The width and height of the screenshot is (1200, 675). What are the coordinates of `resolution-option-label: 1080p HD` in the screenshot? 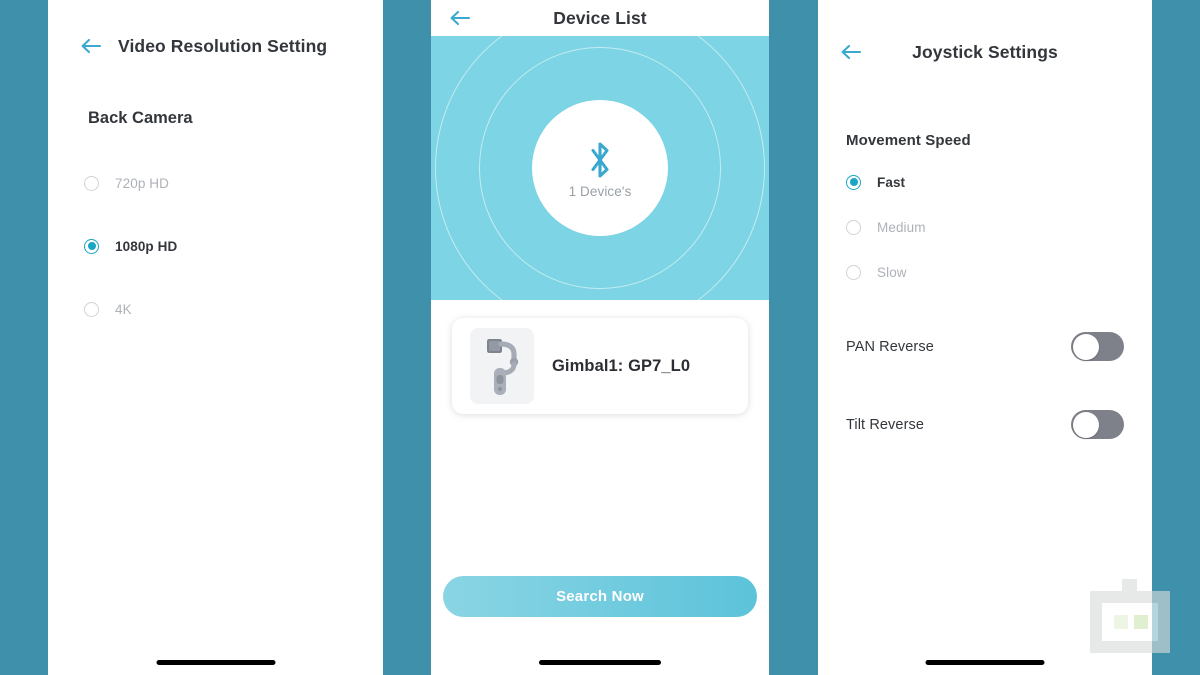 It's located at (146, 246).